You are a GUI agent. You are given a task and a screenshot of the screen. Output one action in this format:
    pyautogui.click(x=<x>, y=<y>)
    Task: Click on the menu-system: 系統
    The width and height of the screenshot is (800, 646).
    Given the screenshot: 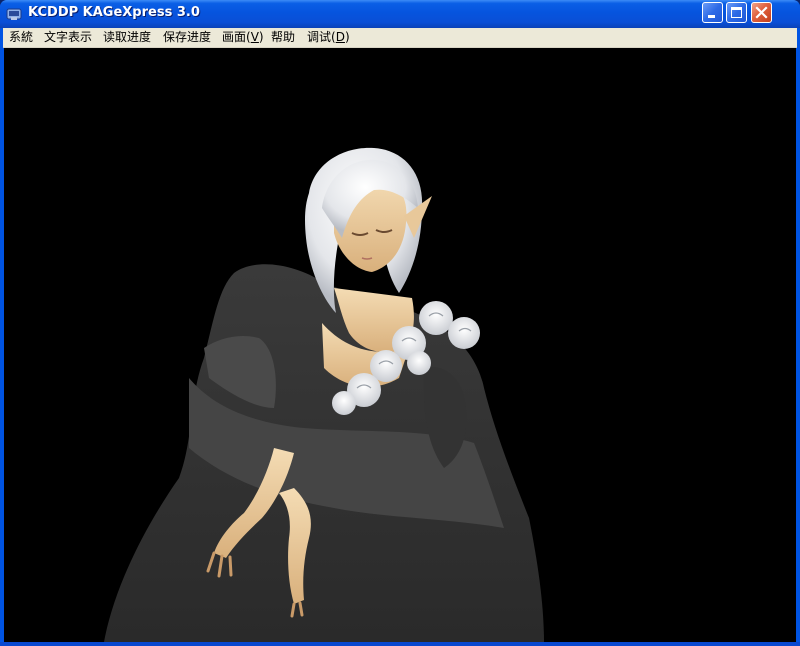 What is the action you would take?
    pyautogui.click(x=21, y=37)
    